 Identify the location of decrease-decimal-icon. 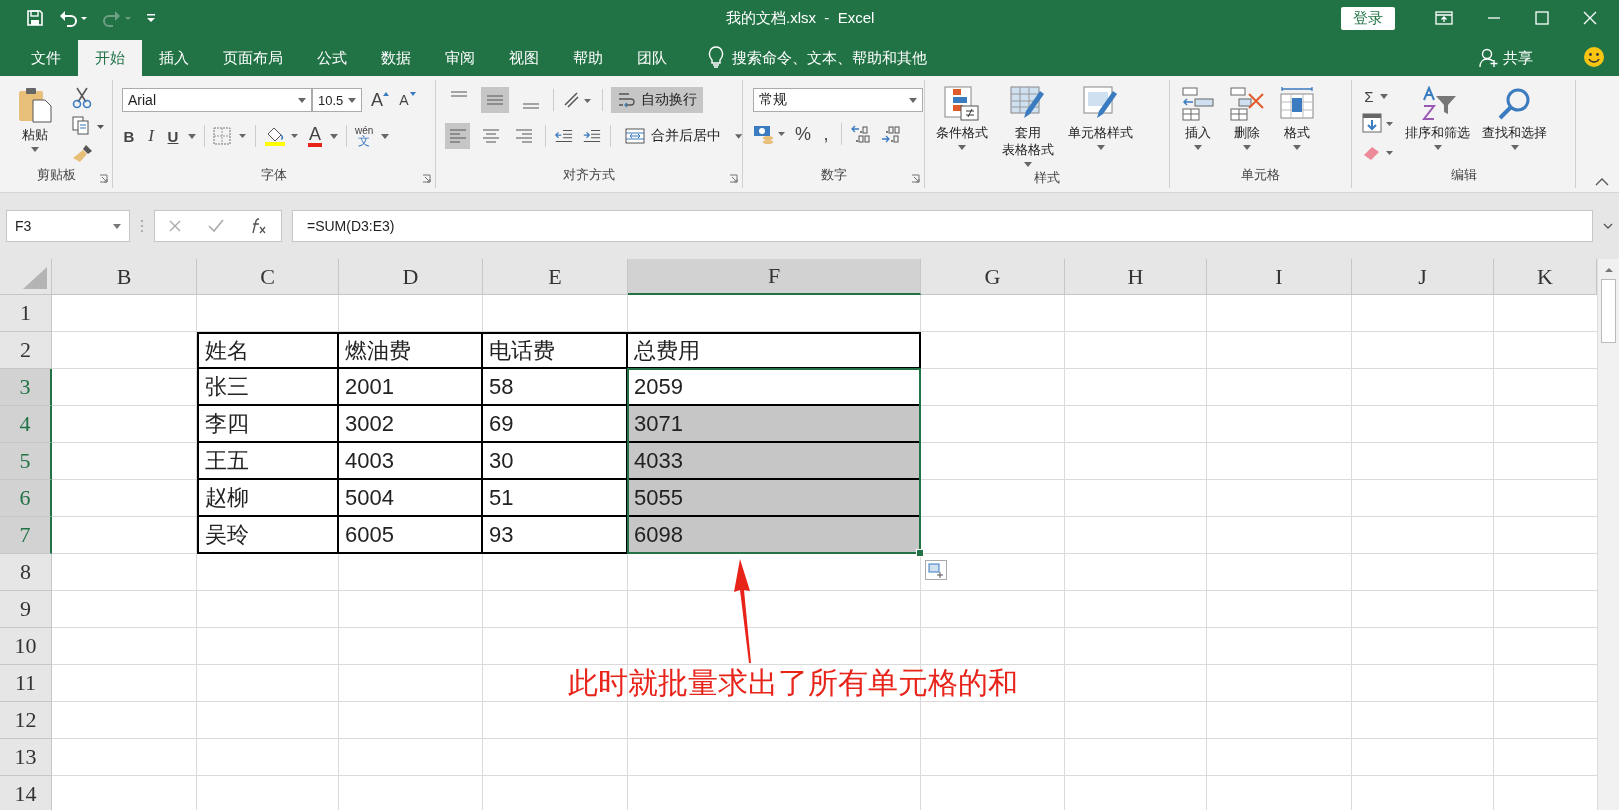
(891, 134).